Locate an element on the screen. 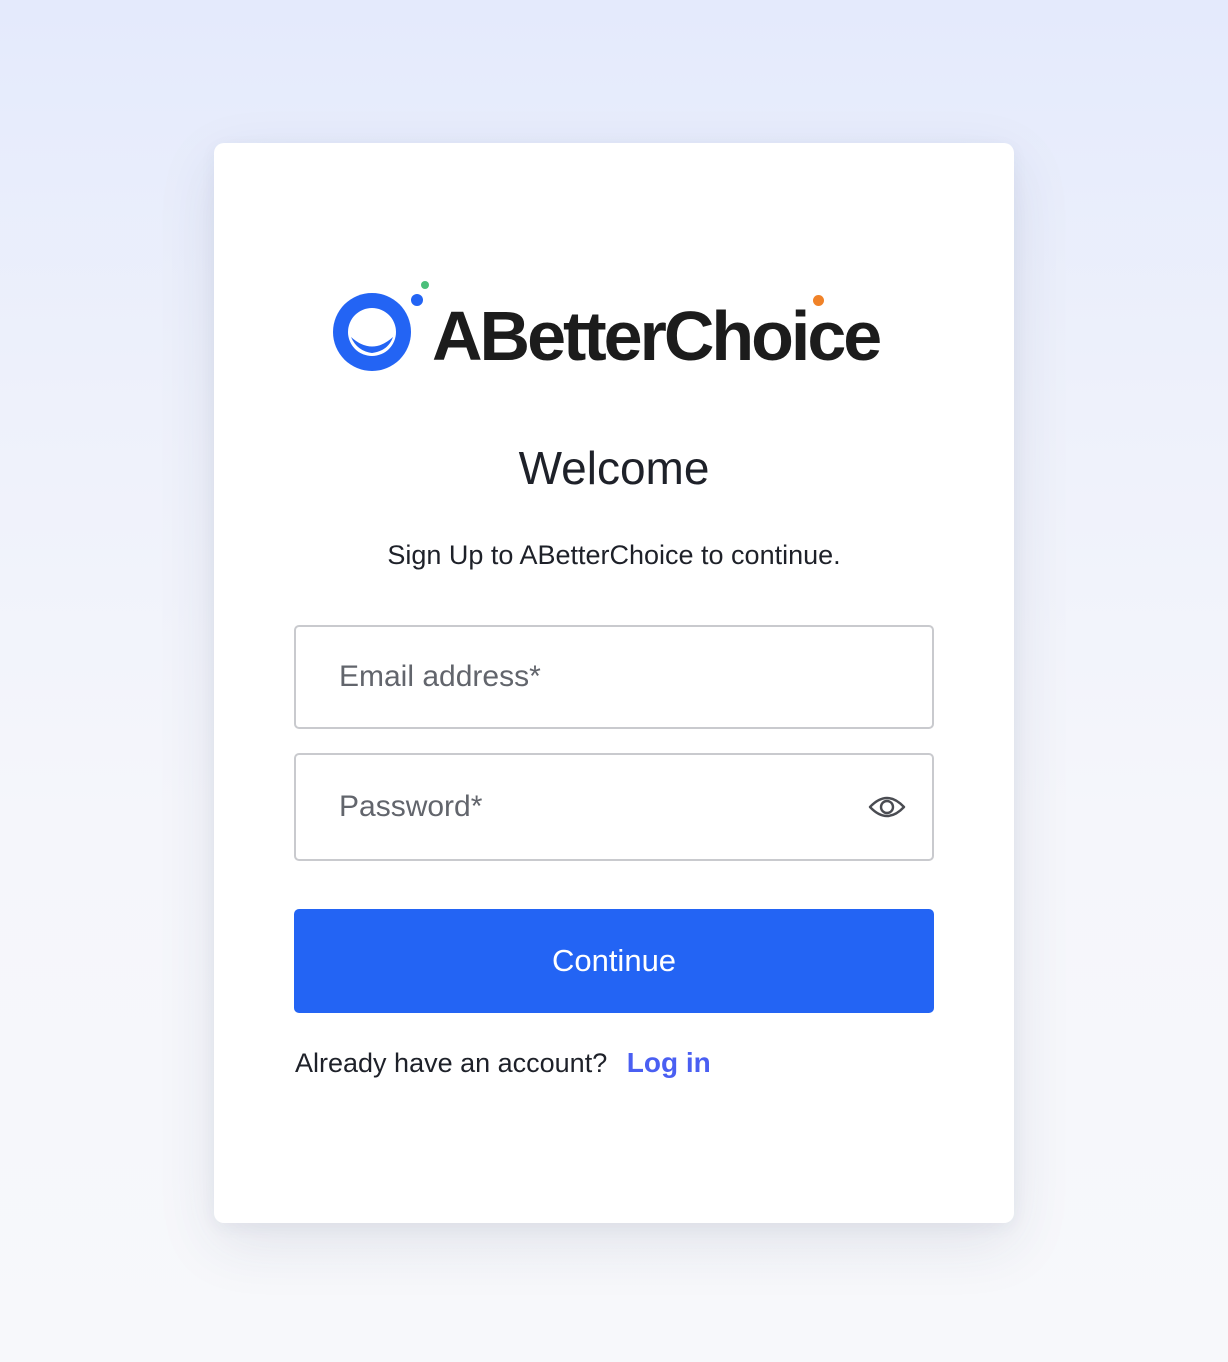 Image resolution: width=1228 pixels, height=1362 pixels. login-link: Log in is located at coordinates (669, 1062).